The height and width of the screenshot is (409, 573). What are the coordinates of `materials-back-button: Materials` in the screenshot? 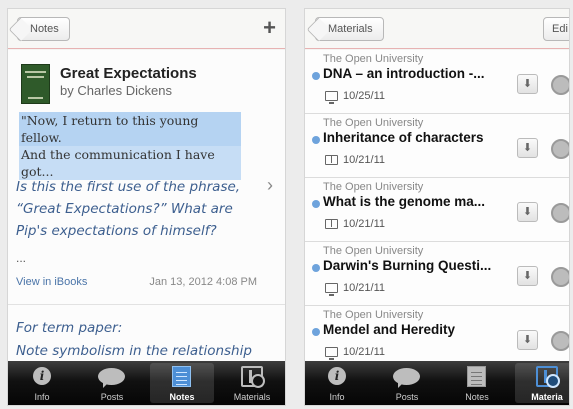 It's located at (349, 29).